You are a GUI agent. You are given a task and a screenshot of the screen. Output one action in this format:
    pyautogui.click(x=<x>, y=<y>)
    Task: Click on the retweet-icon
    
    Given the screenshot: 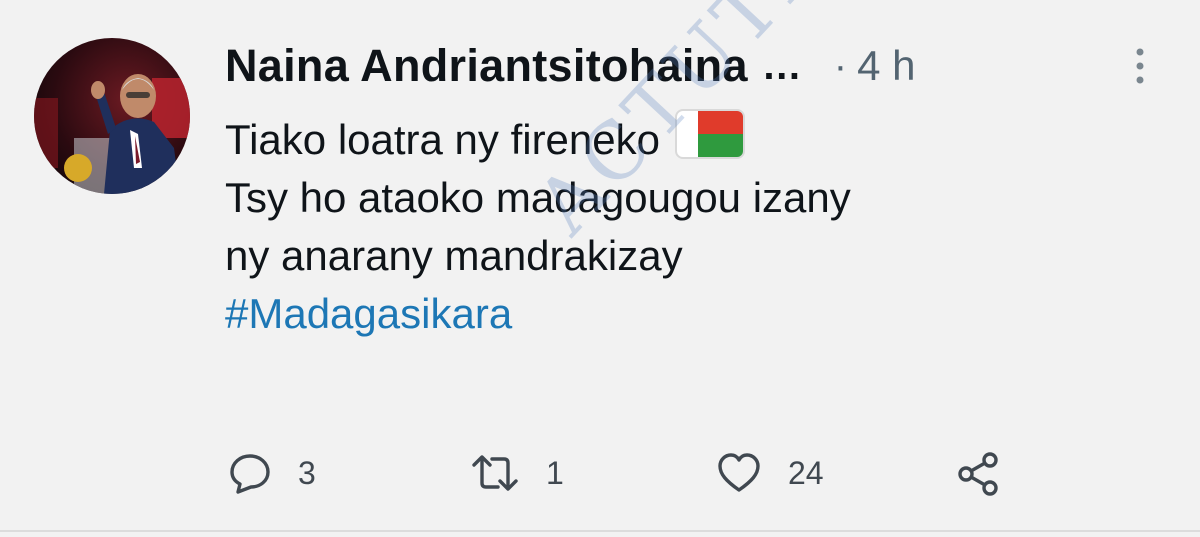 What is the action you would take?
    pyautogui.click(x=495, y=473)
    